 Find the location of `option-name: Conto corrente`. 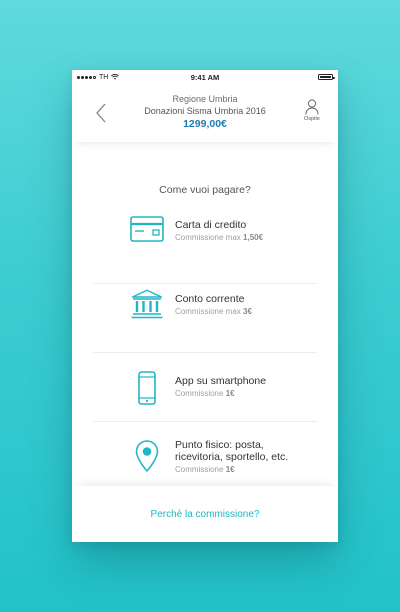

option-name: Conto corrente is located at coordinates (210, 299).